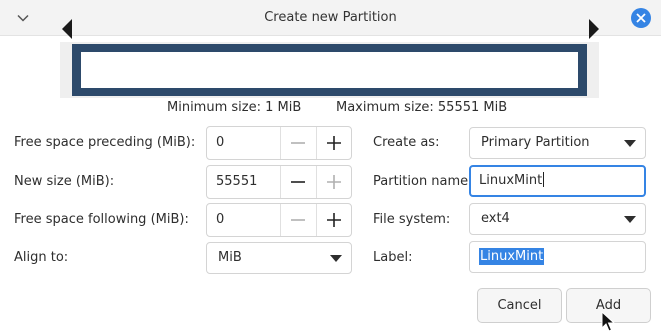 This screenshot has height=333, width=661. I want to click on partition-name-text: LinuxMint, so click(511, 180).